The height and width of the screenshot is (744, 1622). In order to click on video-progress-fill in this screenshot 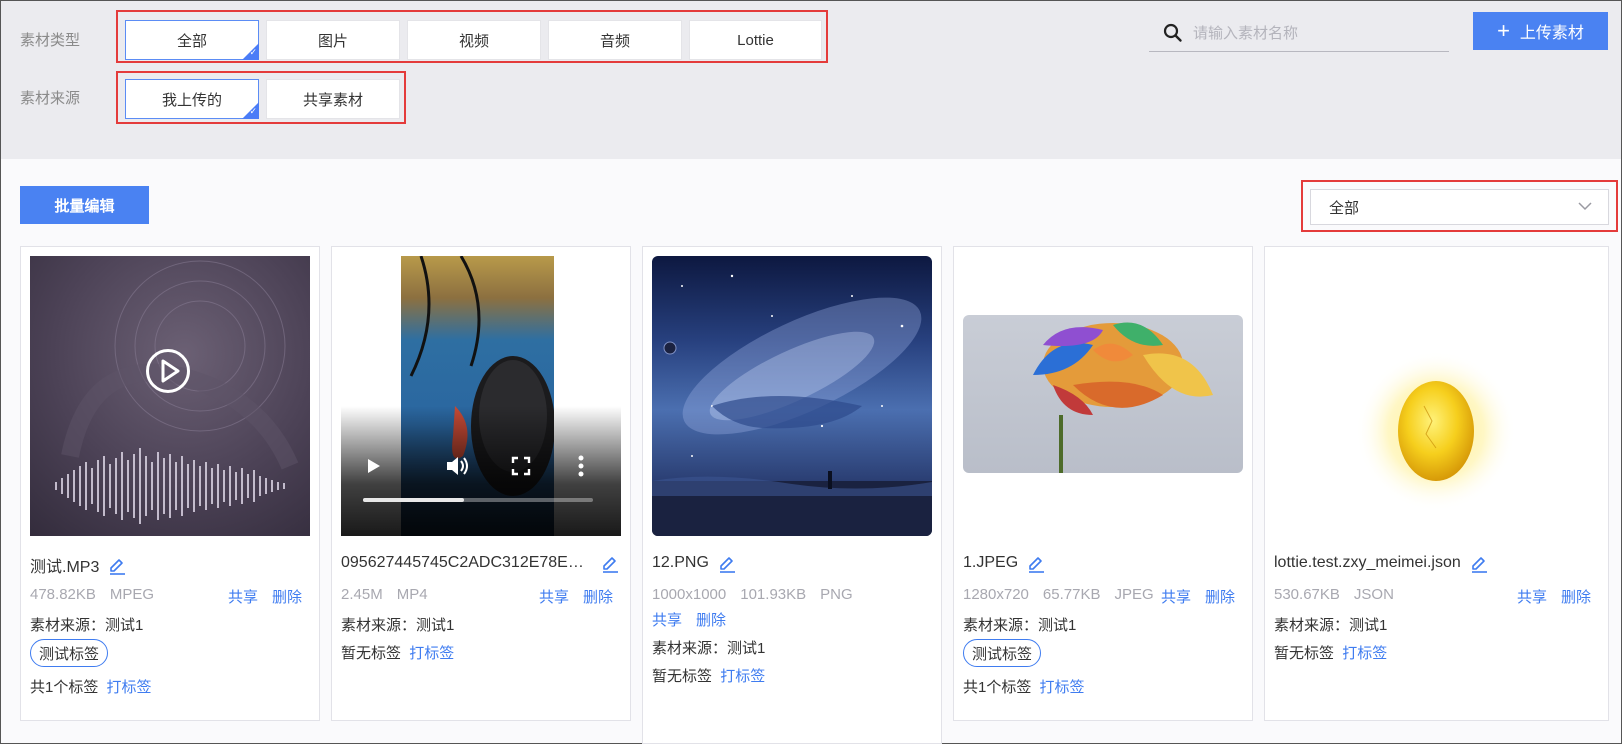, I will do `click(414, 500)`.